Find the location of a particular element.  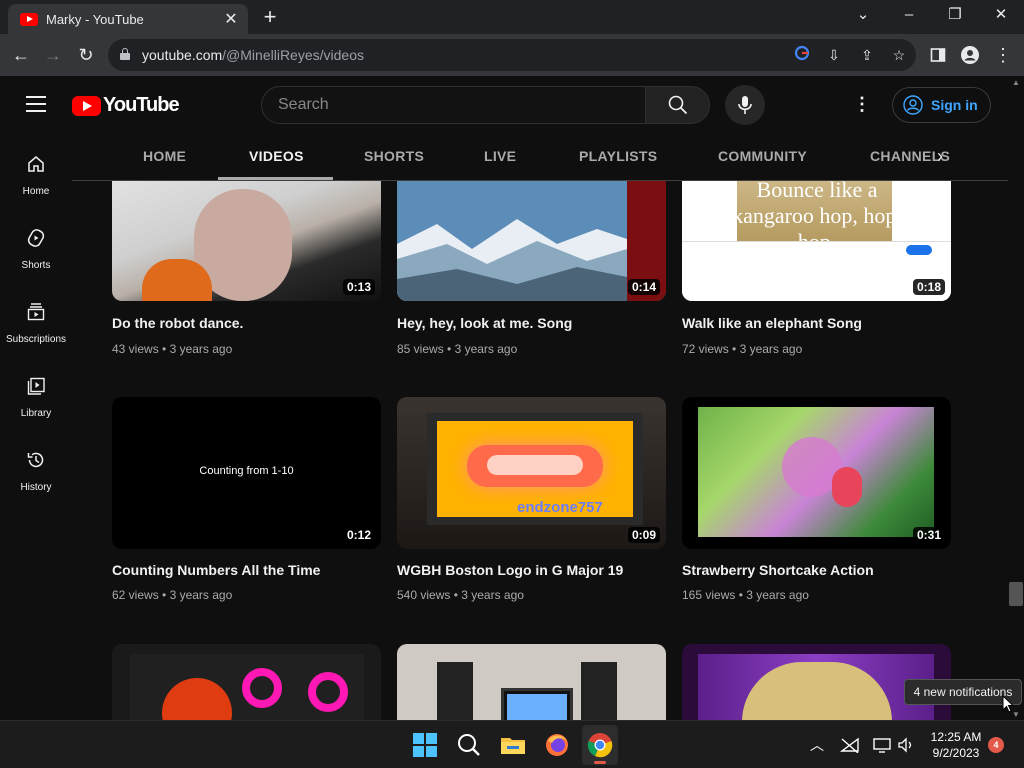

youtube-logo: YouTube is located at coordinates (126, 105).